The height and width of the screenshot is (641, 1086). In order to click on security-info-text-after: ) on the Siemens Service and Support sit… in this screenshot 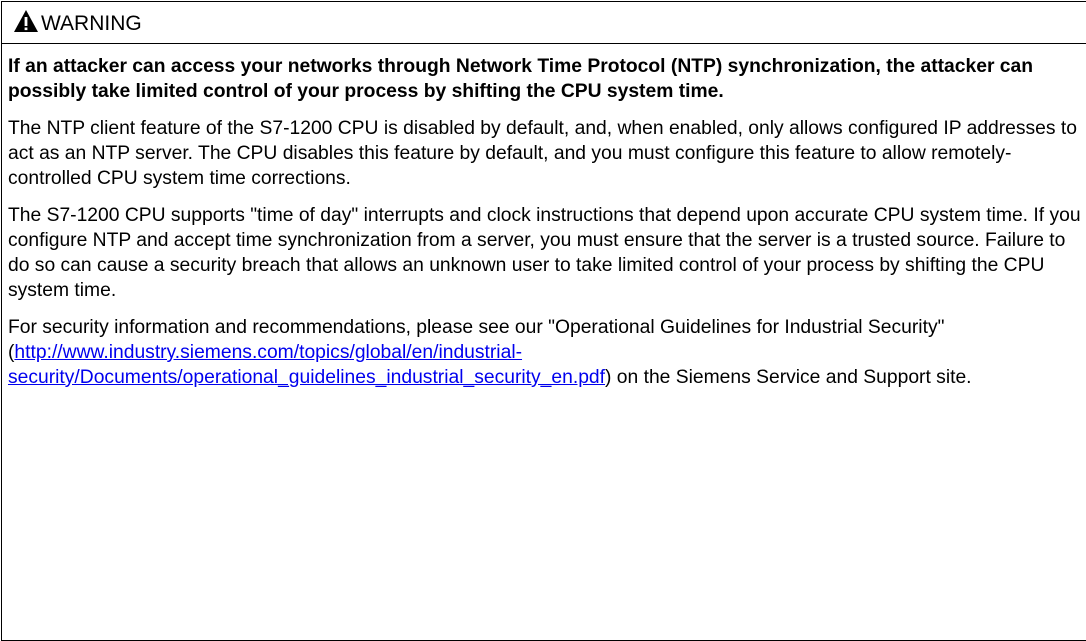, I will do `click(788, 377)`.